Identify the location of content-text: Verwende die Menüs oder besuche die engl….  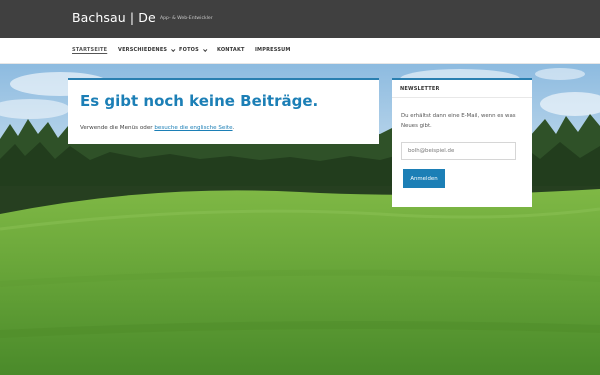
(157, 128).